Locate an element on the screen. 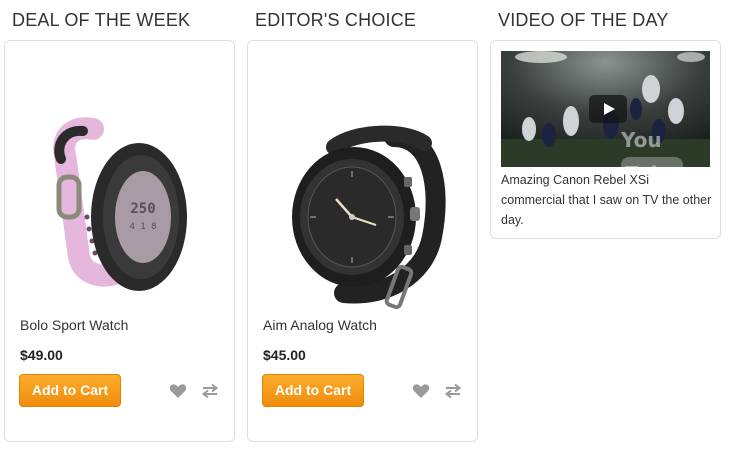 The width and height of the screenshot is (730, 450). analog-watch-image is located at coordinates (369, 217).